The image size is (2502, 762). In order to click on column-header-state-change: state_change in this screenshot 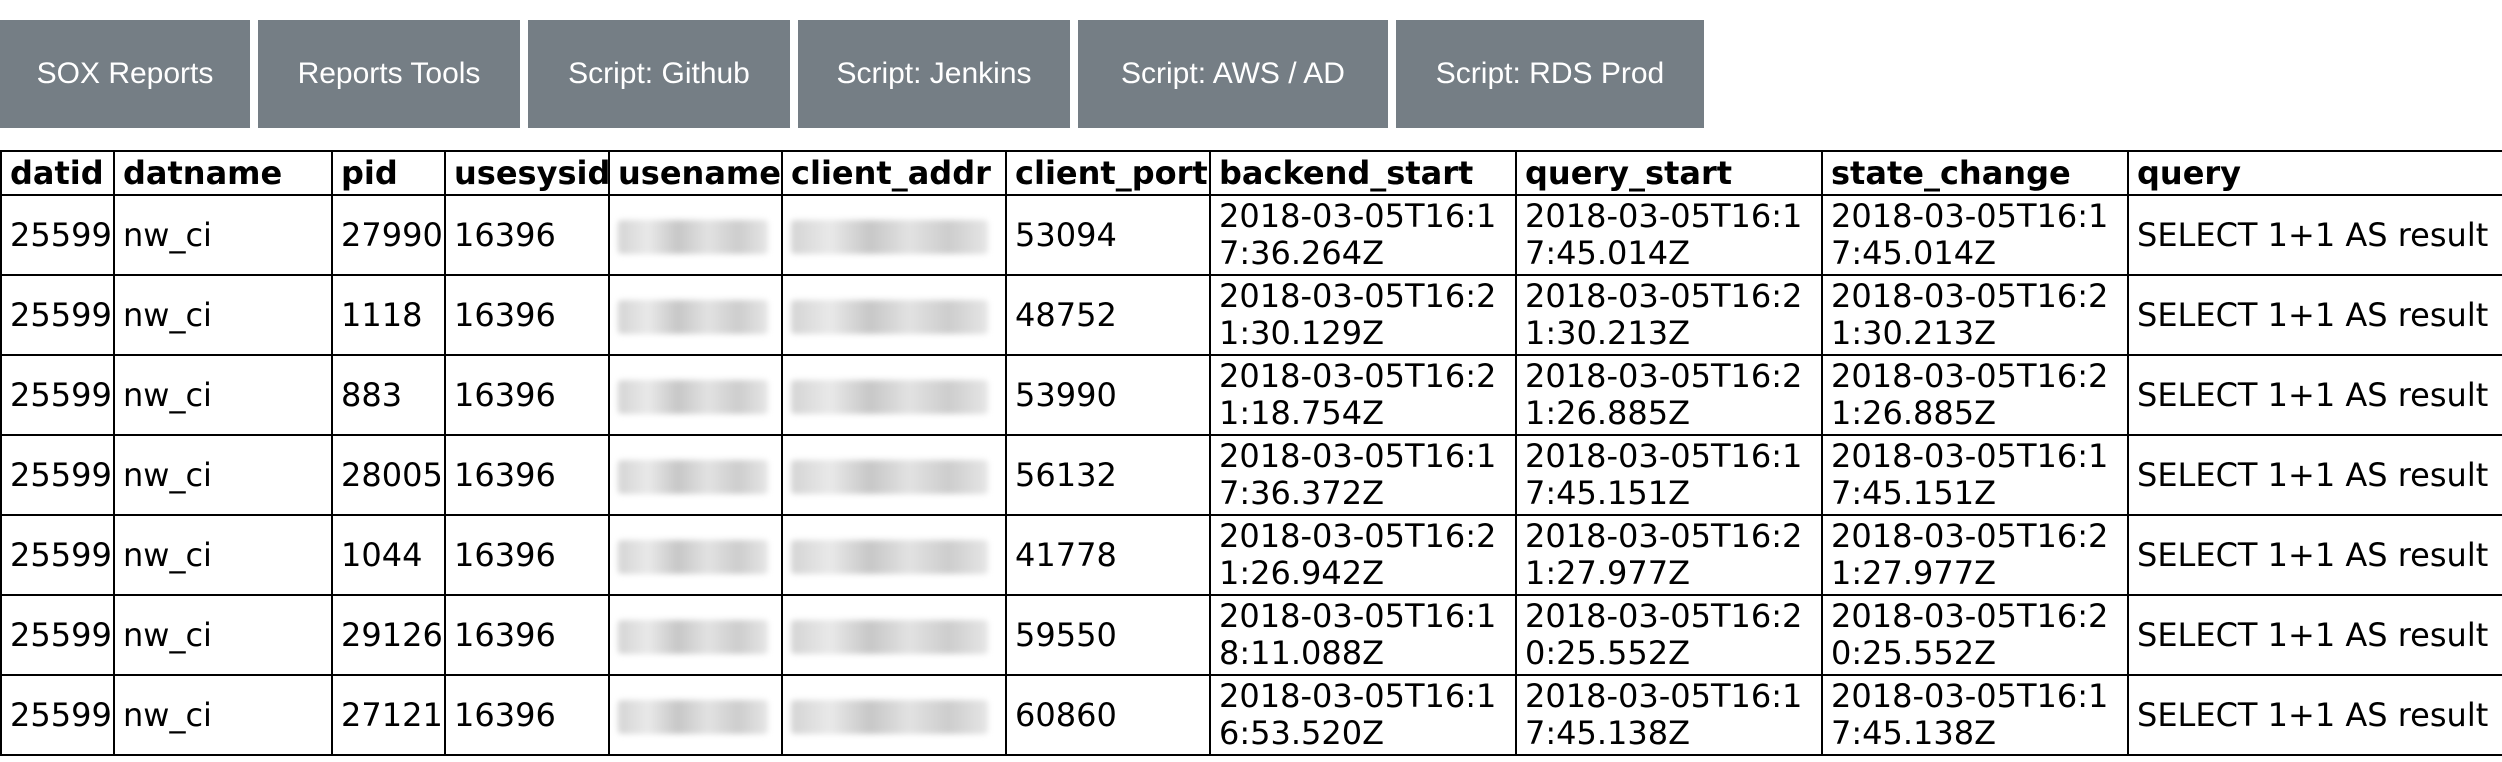, I will do `click(1975, 173)`.